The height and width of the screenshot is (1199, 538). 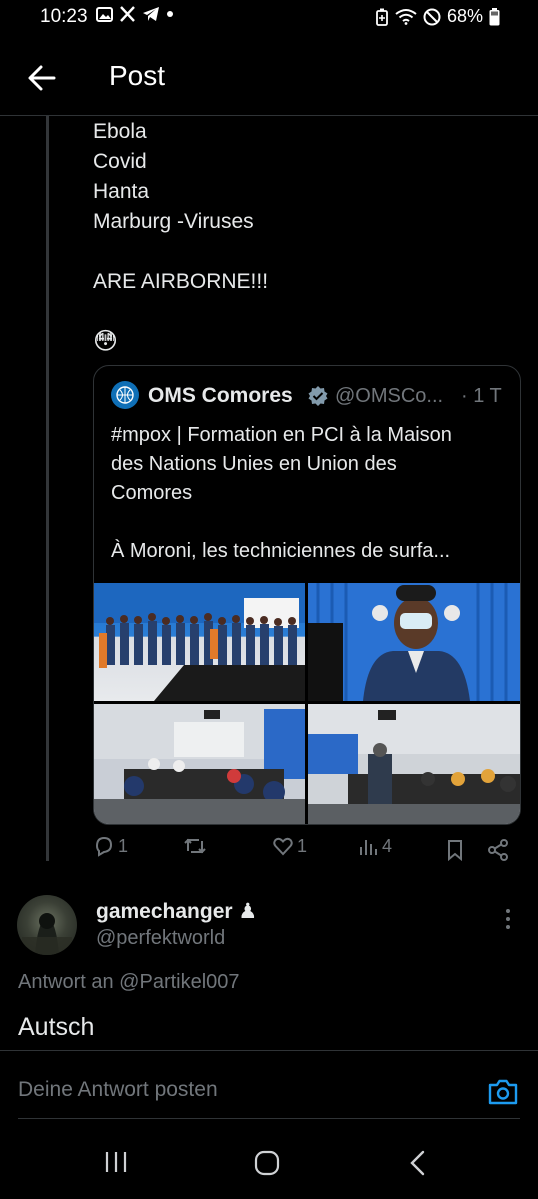 What do you see at coordinates (281, 435) in the screenshot?
I see `quoted-text-line: #mpox | Formation en PCI à la Maison` at bounding box center [281, 435].